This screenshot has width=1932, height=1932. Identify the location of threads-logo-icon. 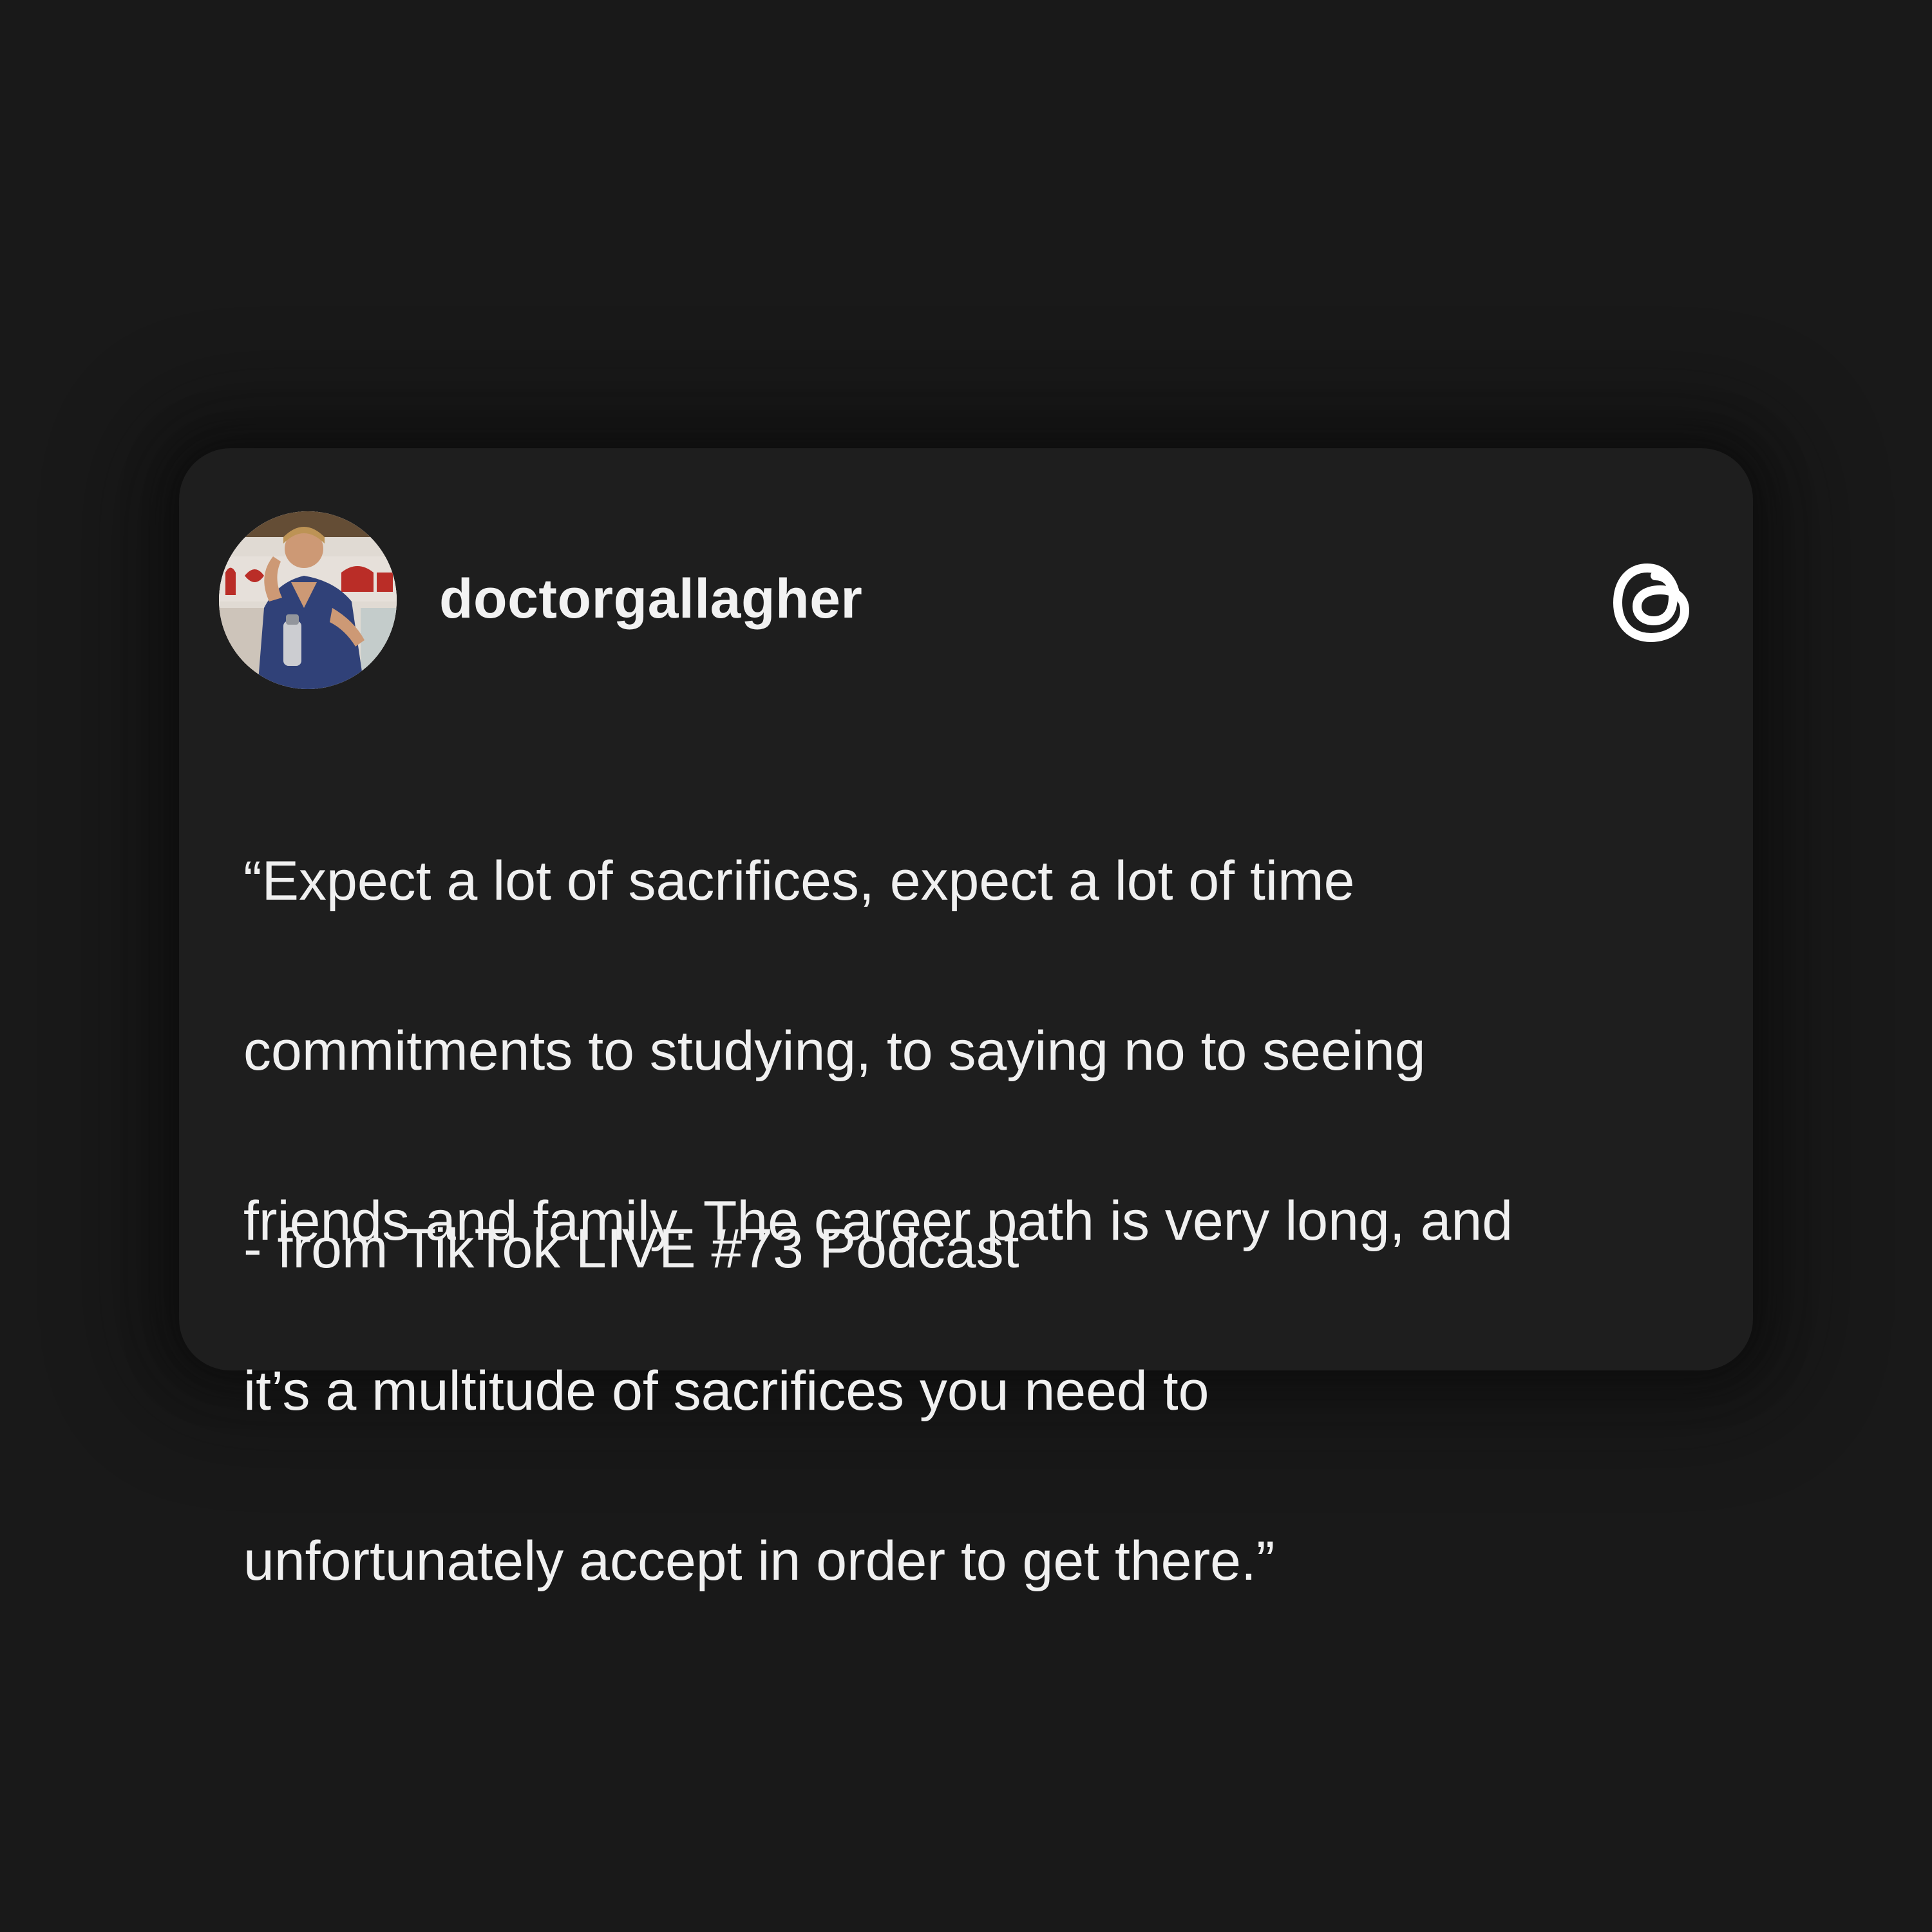
(1653, 602).